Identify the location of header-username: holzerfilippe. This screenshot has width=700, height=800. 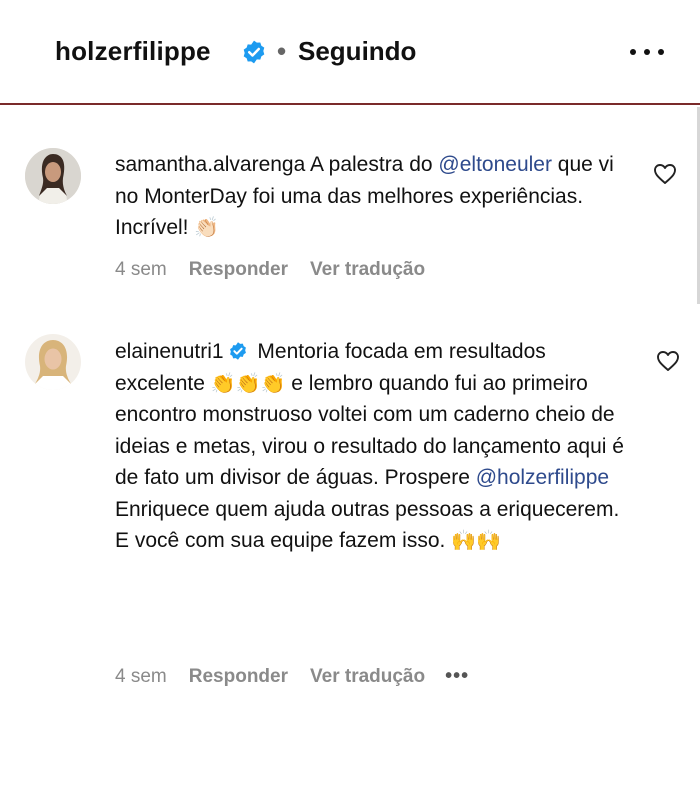
(133, 51).